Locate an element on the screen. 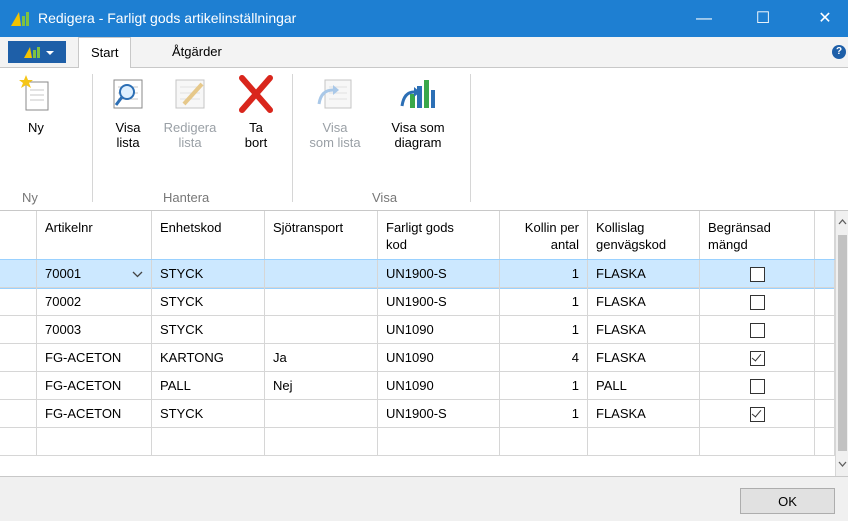  help-icon: ? is located at coordinates (839, 52).